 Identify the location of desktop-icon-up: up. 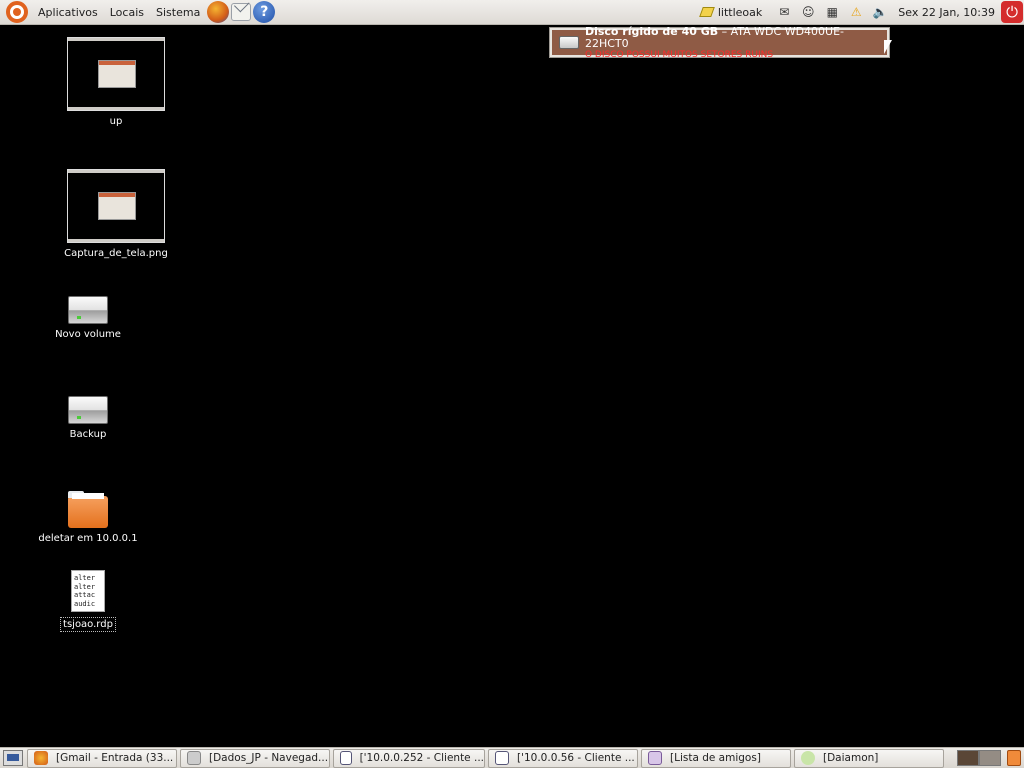
(116, 82).